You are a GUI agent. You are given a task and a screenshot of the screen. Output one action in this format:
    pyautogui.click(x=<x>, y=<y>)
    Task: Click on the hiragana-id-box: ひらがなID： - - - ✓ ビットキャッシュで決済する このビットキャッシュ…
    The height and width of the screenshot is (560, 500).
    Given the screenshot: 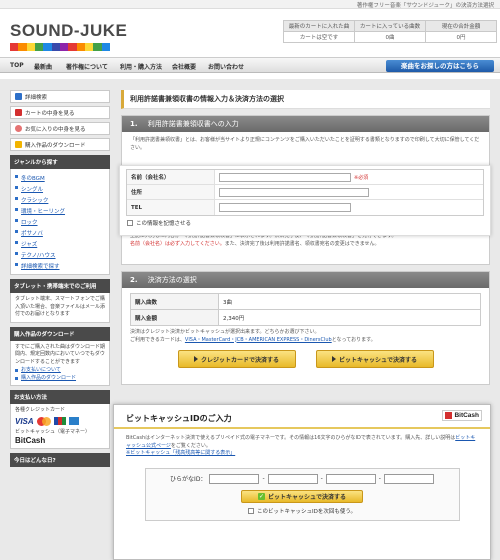 What is the action you would take?
    pyautogui.click(x=302, y=494)
    